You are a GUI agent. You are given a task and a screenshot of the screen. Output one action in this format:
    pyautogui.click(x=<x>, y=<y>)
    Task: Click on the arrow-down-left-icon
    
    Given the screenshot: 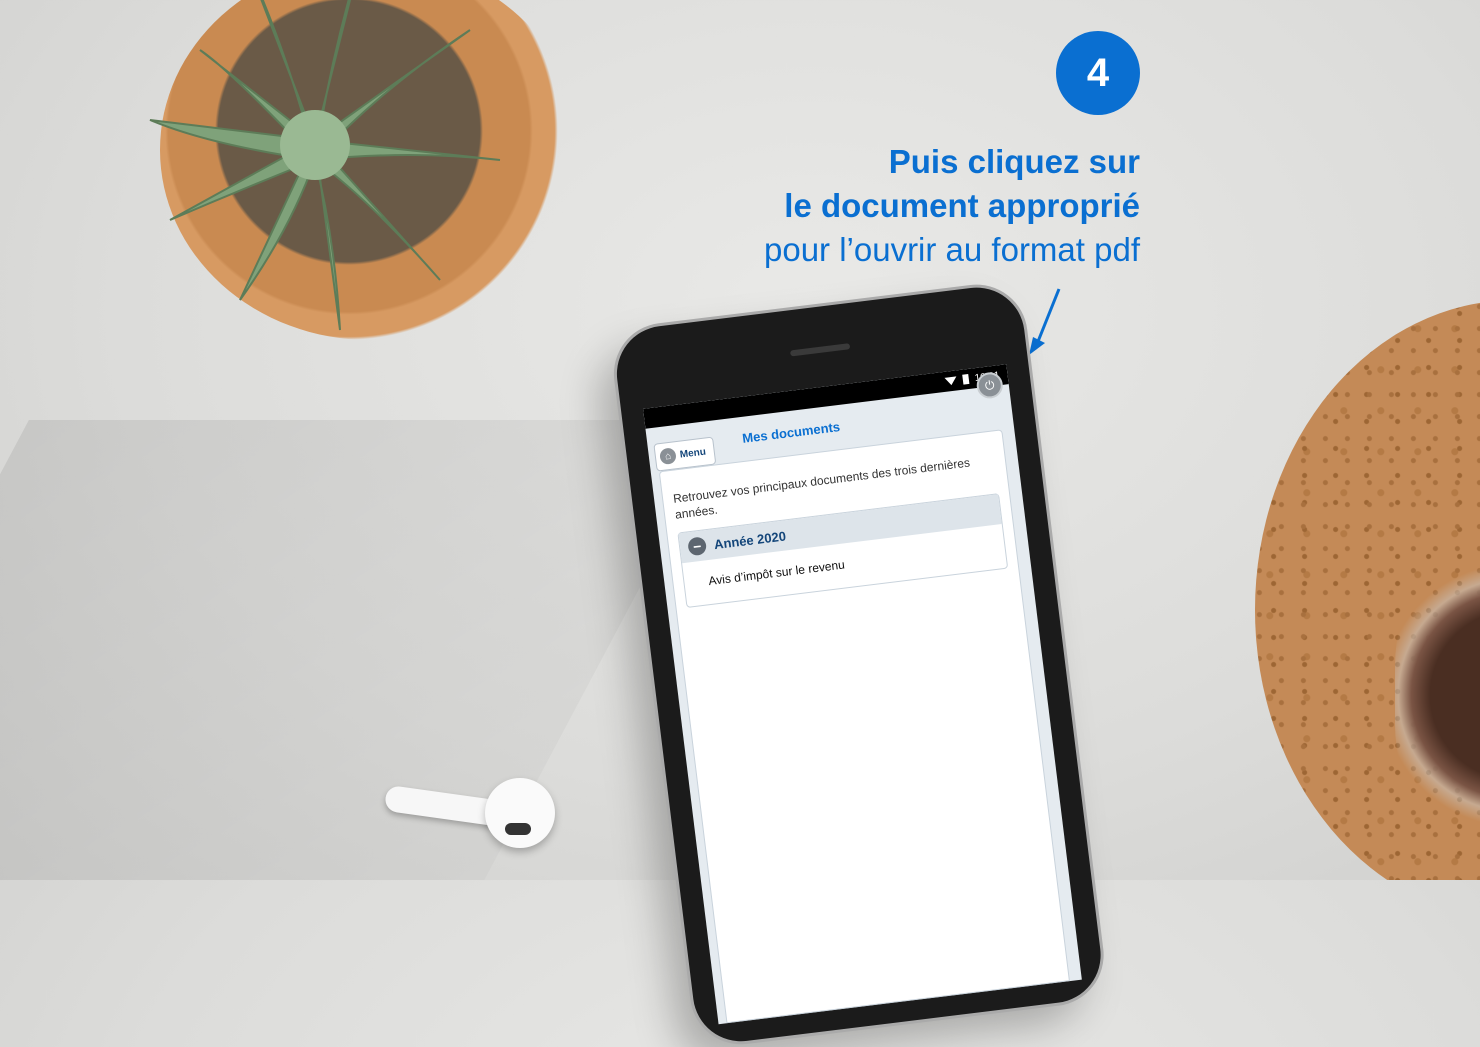 What is the action you would take?
    pyautogui.click(x=1045, y=321)
    